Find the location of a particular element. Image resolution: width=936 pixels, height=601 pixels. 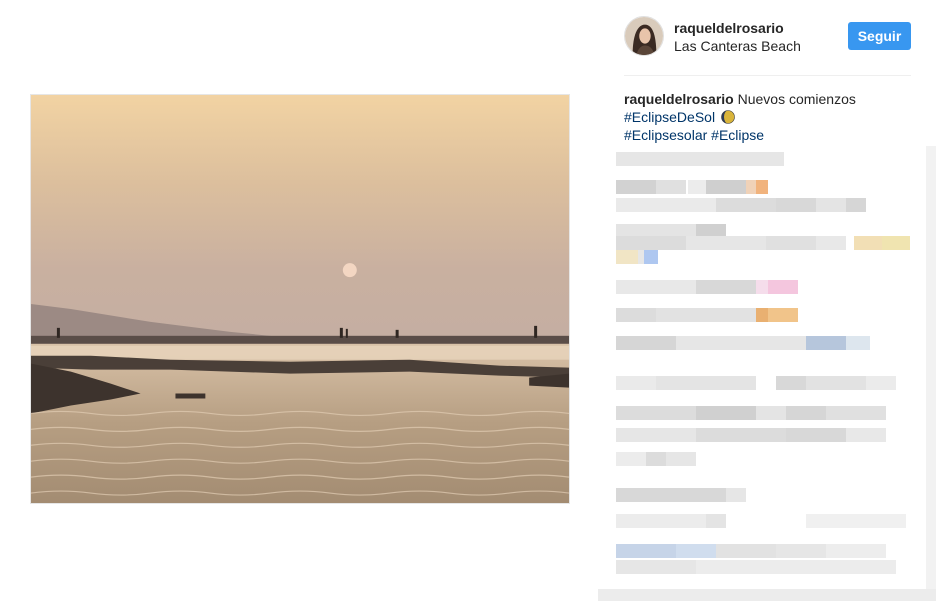

caption-username: raqueldelrosario is located at coordinates (679, 99).